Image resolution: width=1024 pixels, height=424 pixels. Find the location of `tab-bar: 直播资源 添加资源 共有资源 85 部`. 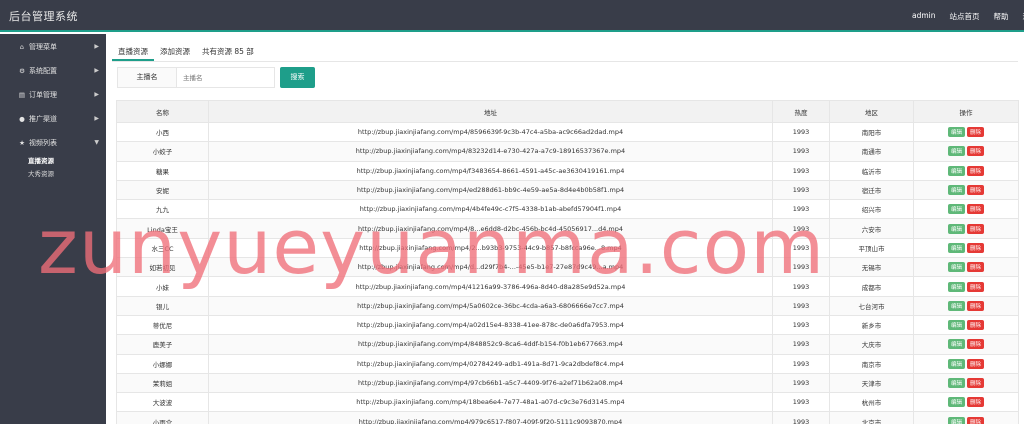

tab-bar: 直播资源 添加资源 共有资源 85 部 is located at coordinates (565, 52).